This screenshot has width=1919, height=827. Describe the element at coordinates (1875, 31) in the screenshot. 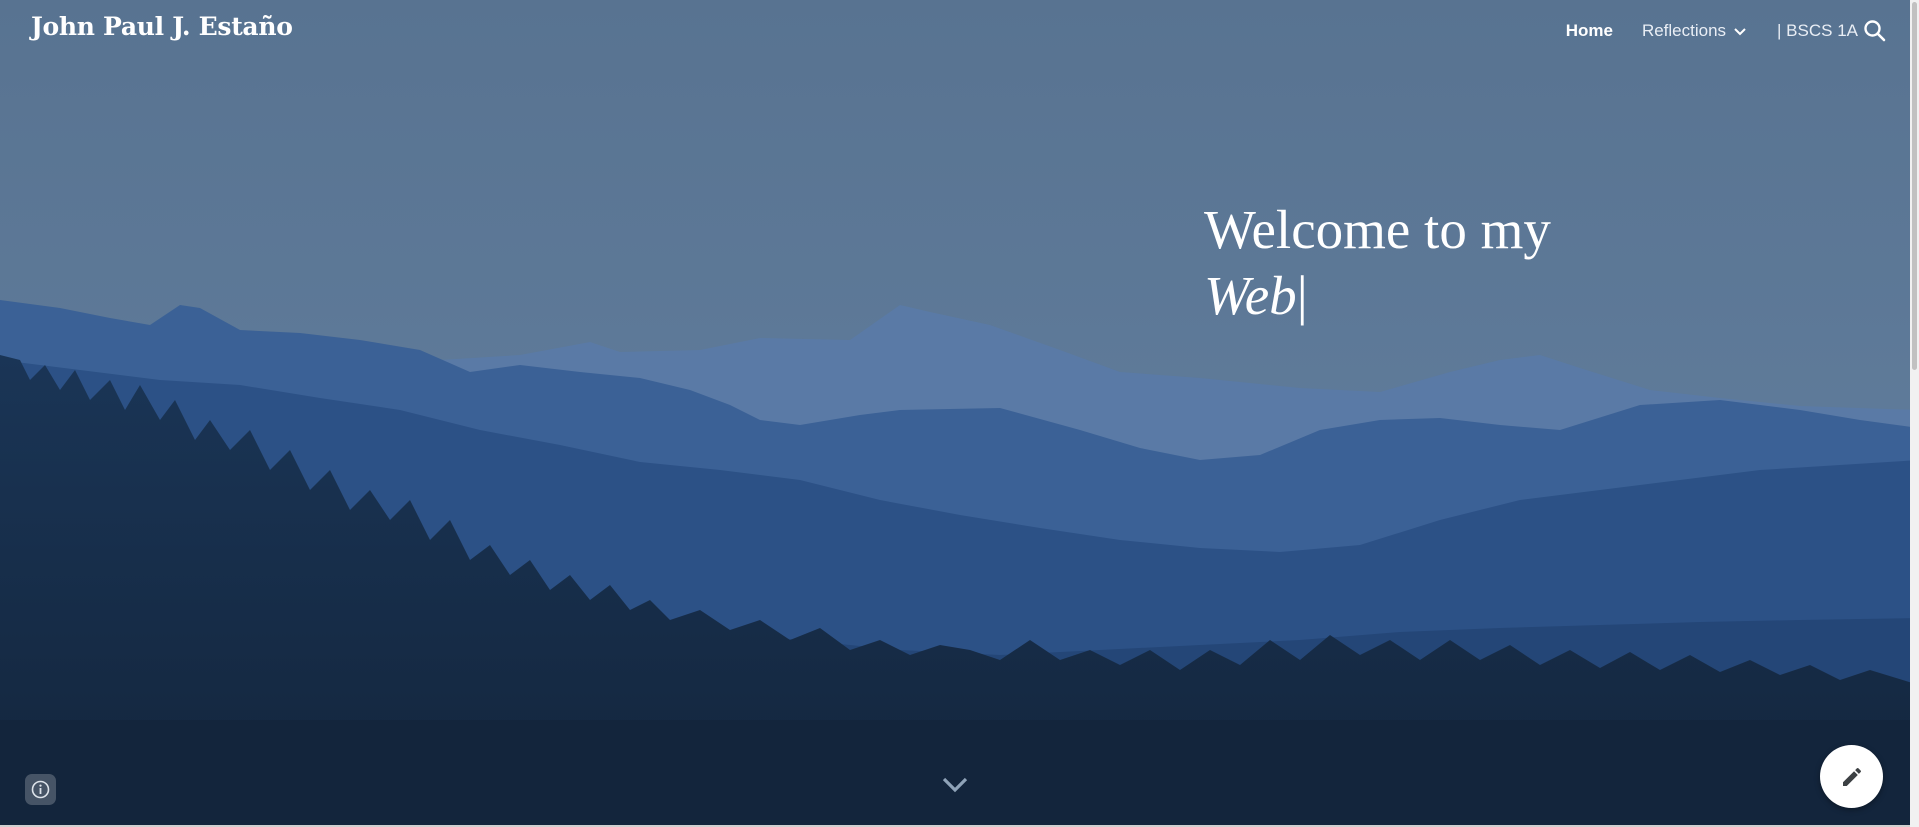

I see `search-icon` at that location.